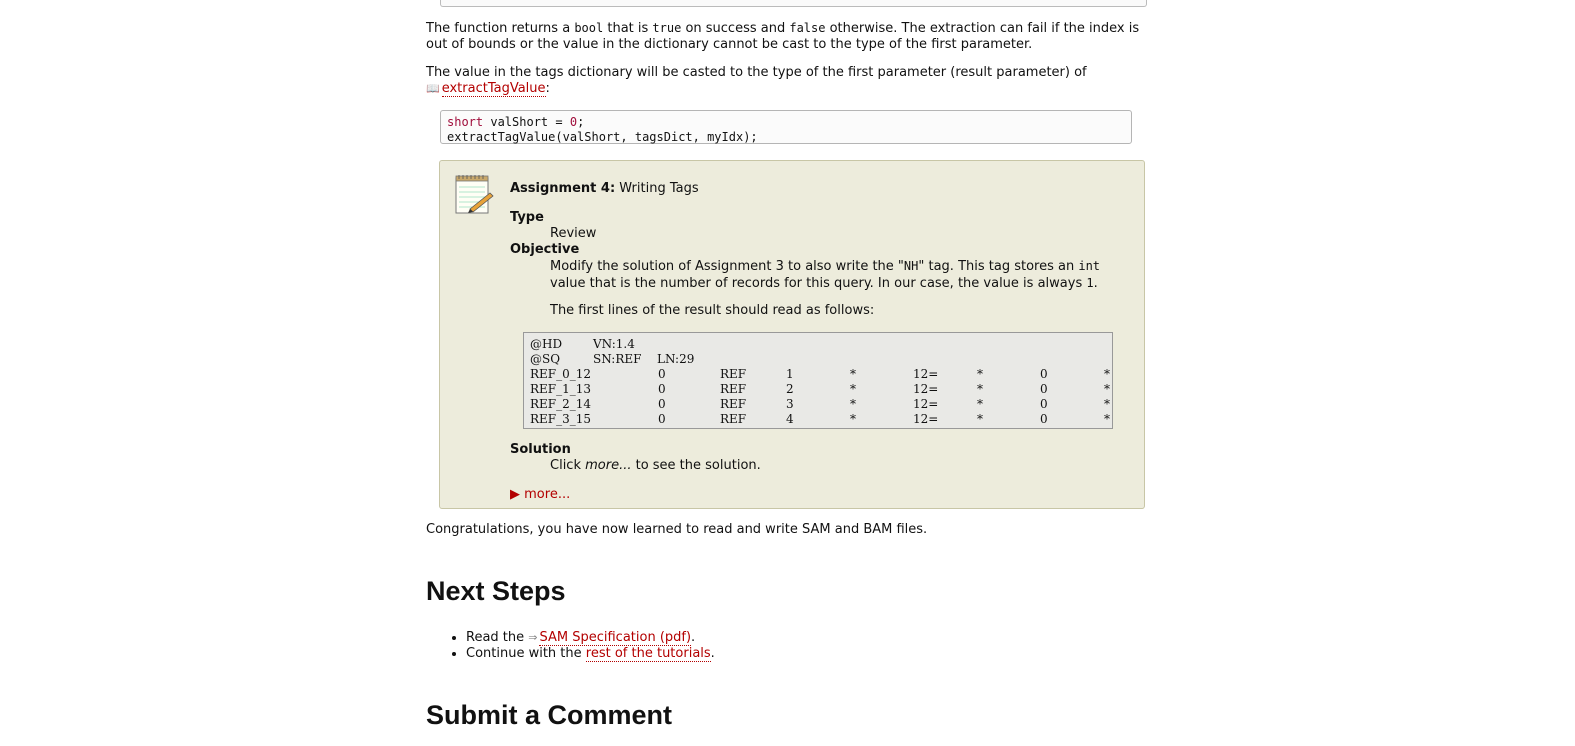 This screenshot has height=746, width=1575. Describe the element at coordinates (582, 344) in the screenshot. I see `sam-header-row: @HD VN:1.4` at that location.